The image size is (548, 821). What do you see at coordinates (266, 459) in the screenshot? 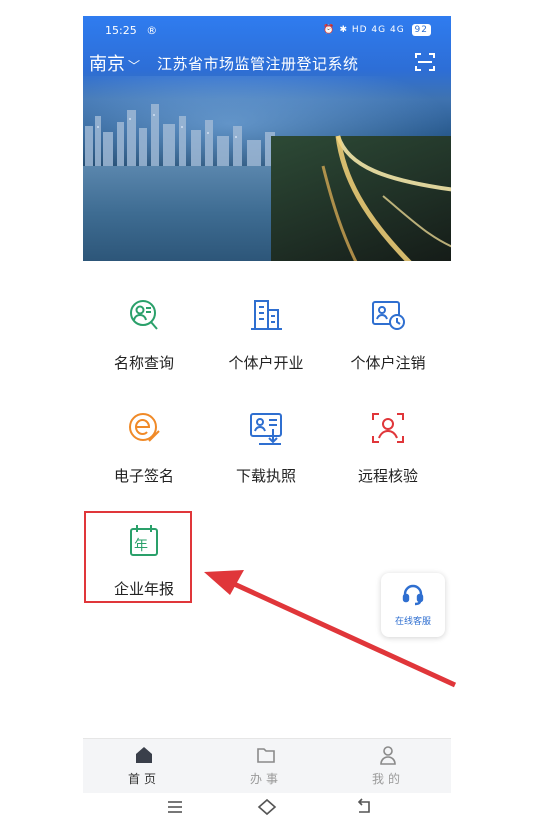
I see `service-download-license: 下载执照` at bounding box center [266, 459].